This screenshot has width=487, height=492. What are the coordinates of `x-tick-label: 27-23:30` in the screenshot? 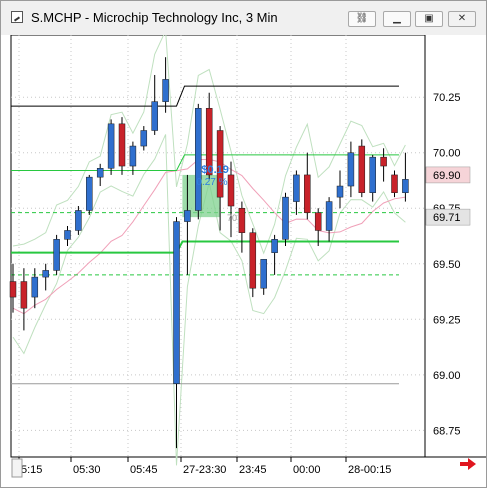 It's located at (204, 470).